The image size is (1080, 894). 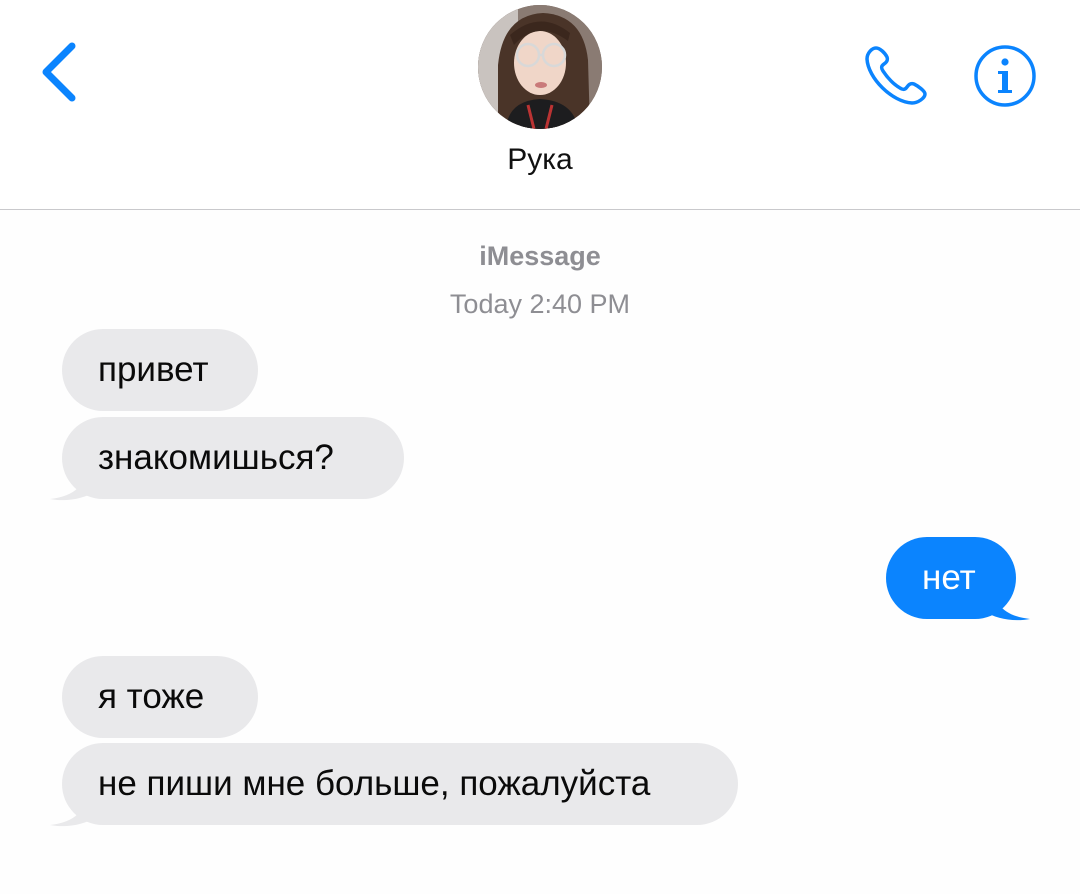 I want to click on chevron-left-icon, so click(x=59, y=72).